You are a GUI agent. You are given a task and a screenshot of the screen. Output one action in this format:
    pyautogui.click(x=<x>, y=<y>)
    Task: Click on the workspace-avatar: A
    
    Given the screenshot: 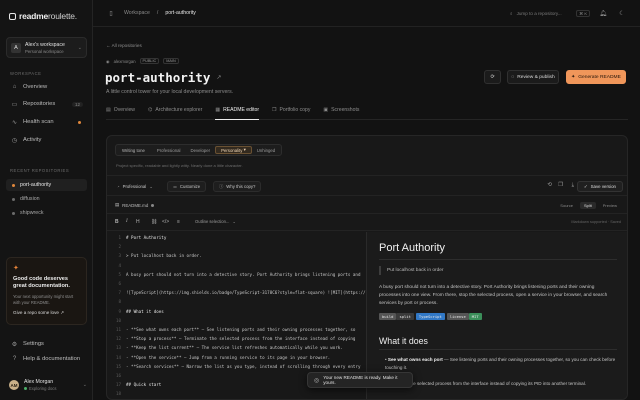 What is the action you would take?
    pyautogui.click(x=16, y=47)
    